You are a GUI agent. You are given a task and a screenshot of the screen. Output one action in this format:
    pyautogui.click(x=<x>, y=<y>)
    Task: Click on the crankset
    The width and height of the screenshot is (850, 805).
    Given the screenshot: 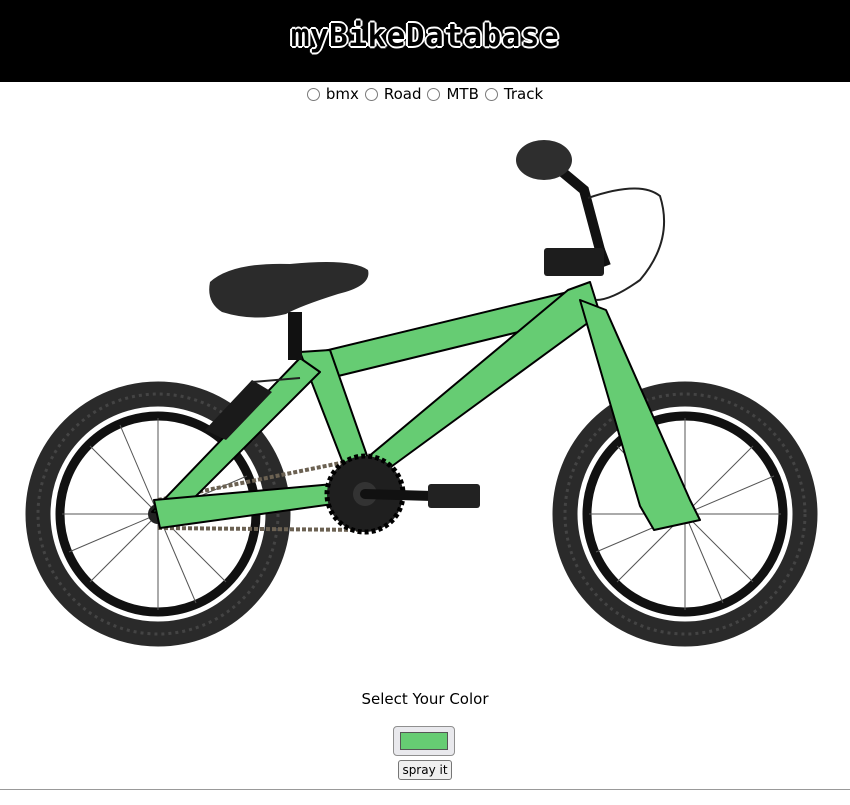 What is the action you would take?
    pyautogui.click(x=402, y=494)
    